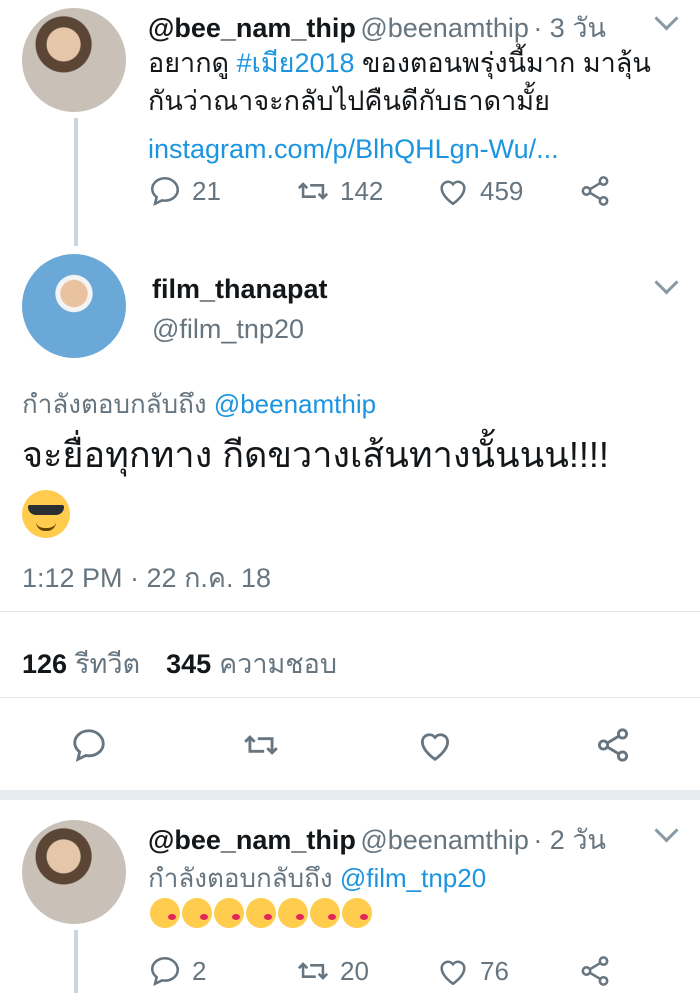 This screenshot has width=700, height=993. I want to click on reply-count: 21, so click(206, 190).